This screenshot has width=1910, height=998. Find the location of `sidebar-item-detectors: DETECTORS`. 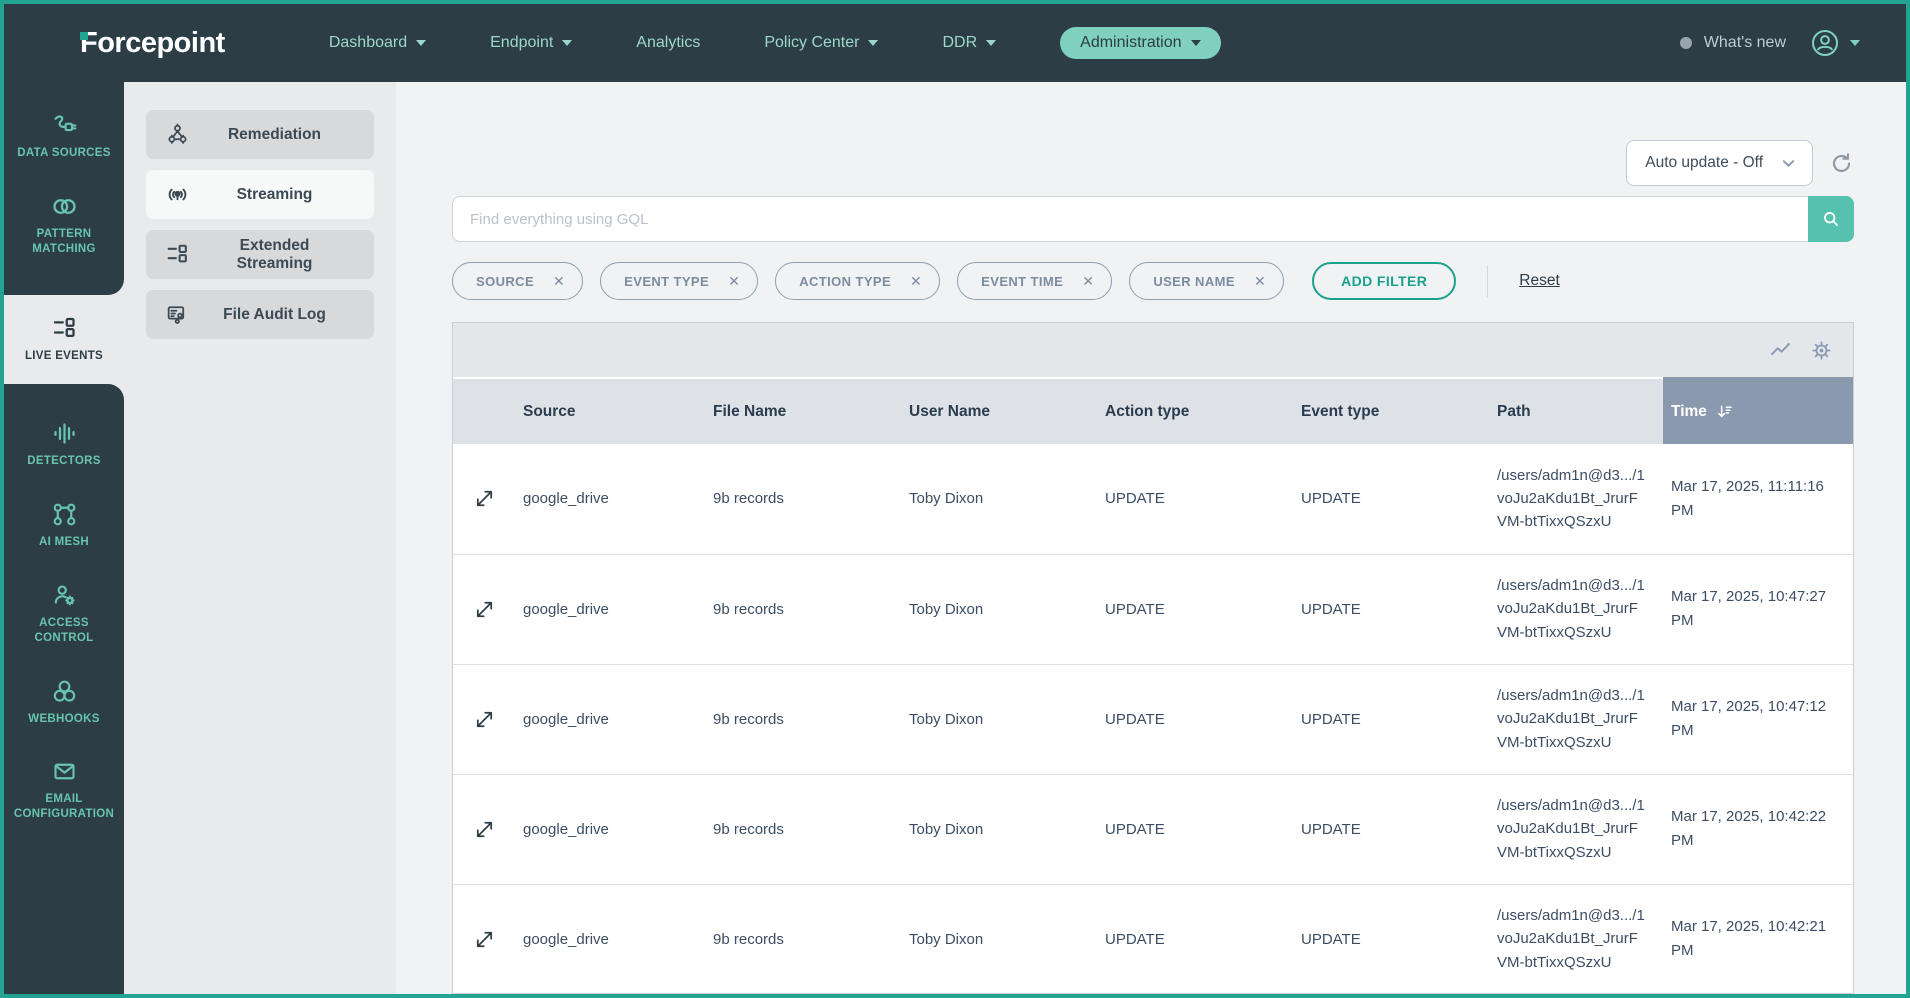

sidebar-item-detectors: DETECTORS is located at coordinates (64, 444).